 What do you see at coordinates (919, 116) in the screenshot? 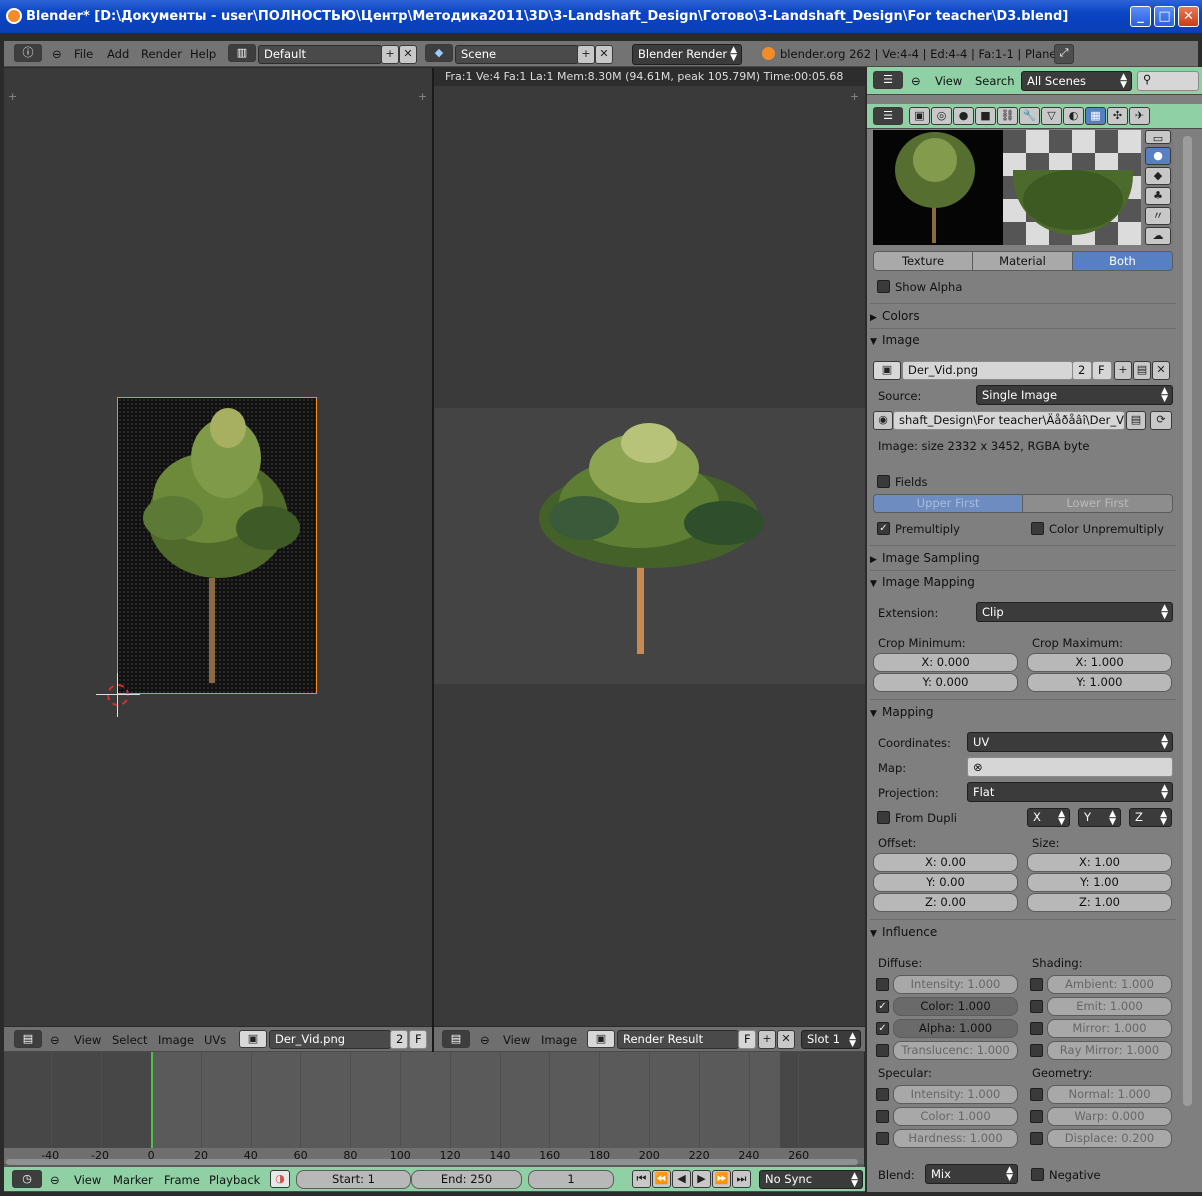
I see `render-tab-icon: ▣` at bounding box center [919, 116].